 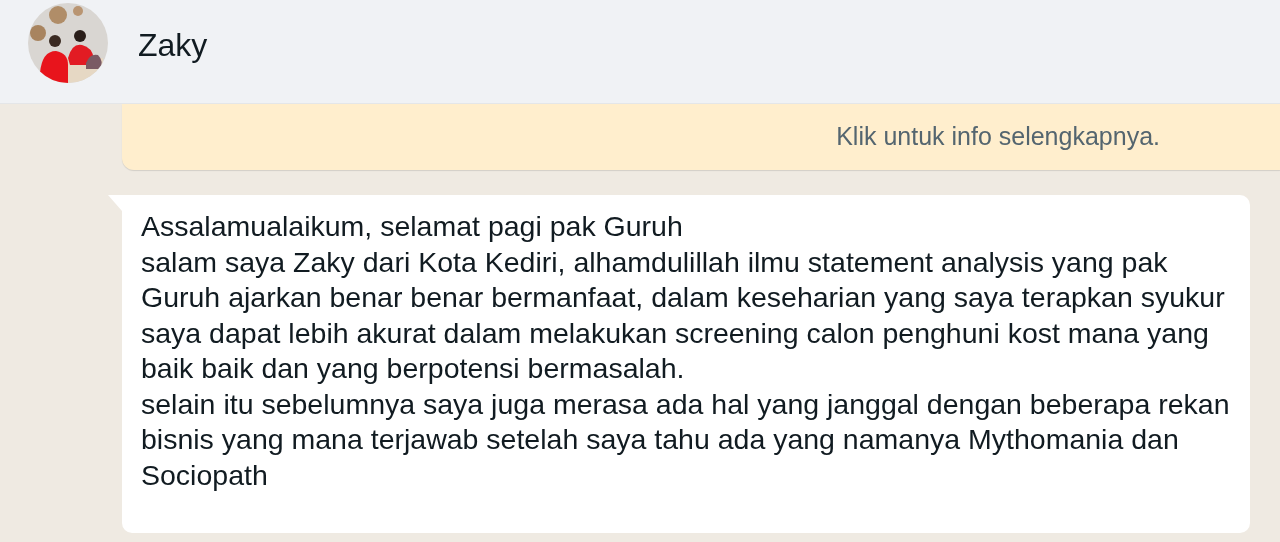 What do you see at coordinates (701, 137) in the screenshot?
I see `encryption-notice: Klik untuk info selengkapnya.` at bounding box center [701, 137].